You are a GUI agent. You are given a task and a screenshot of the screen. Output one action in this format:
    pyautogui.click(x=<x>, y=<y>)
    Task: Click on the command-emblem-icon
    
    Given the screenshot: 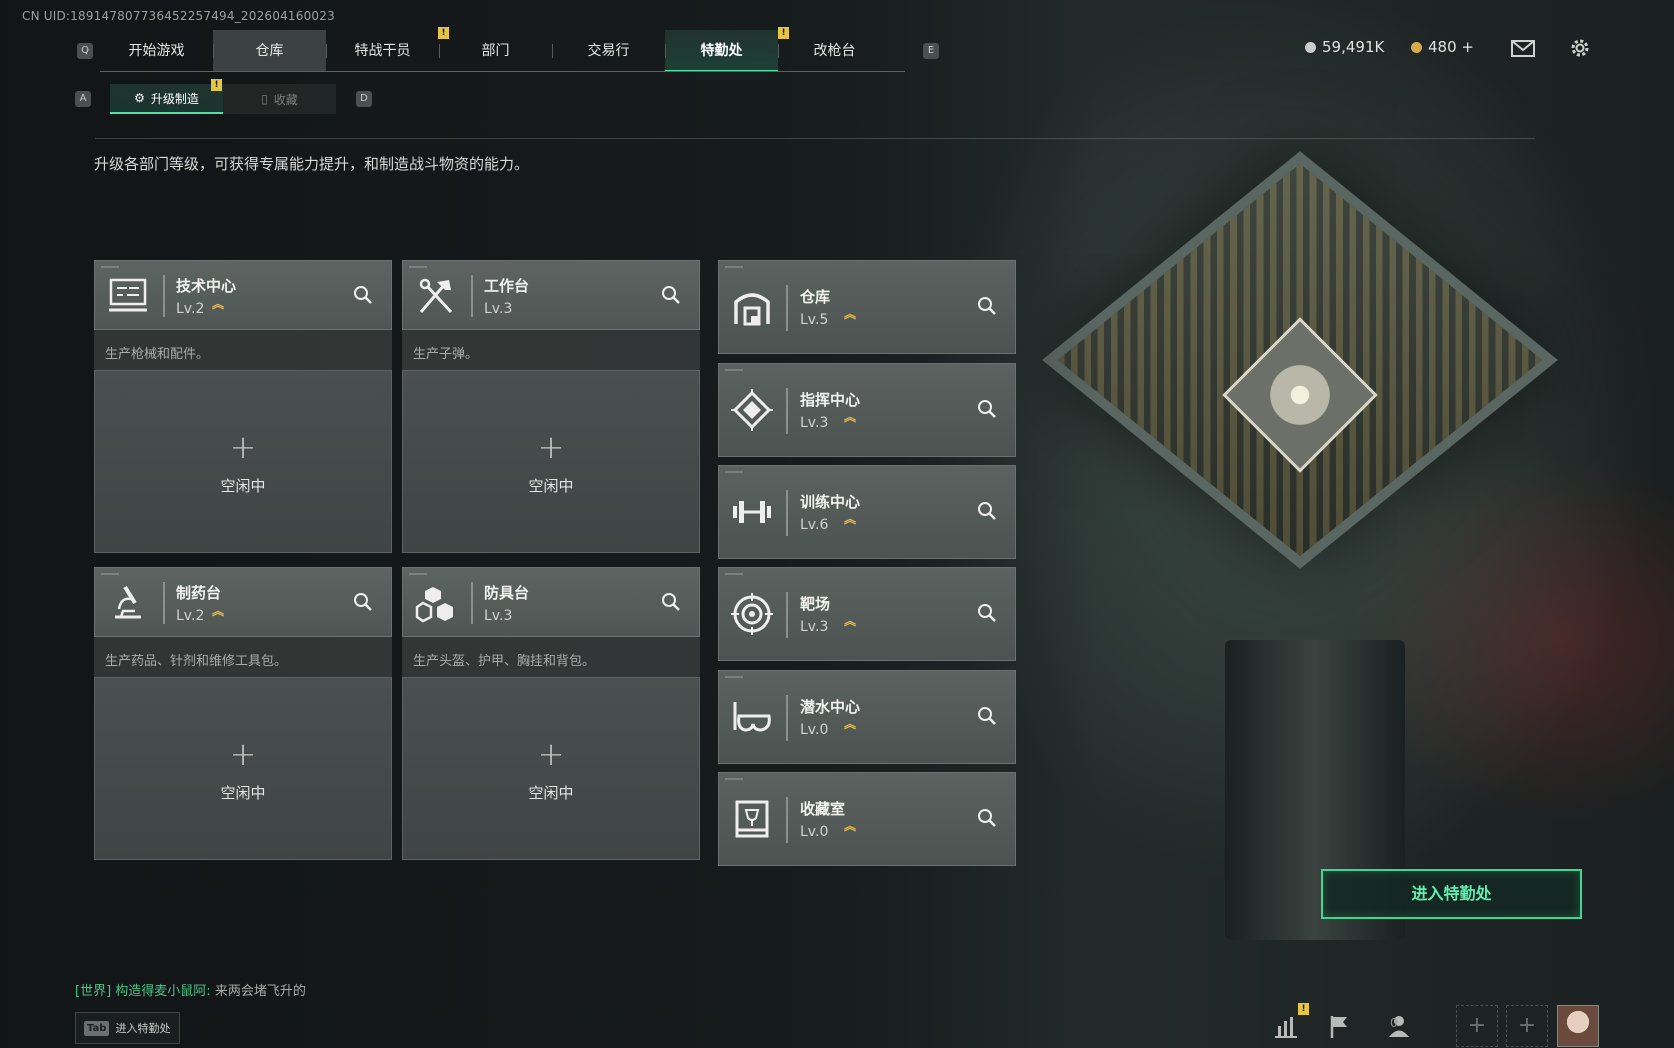 What is the action you would take?
    pyautogui.click(x=752, y=410)
    